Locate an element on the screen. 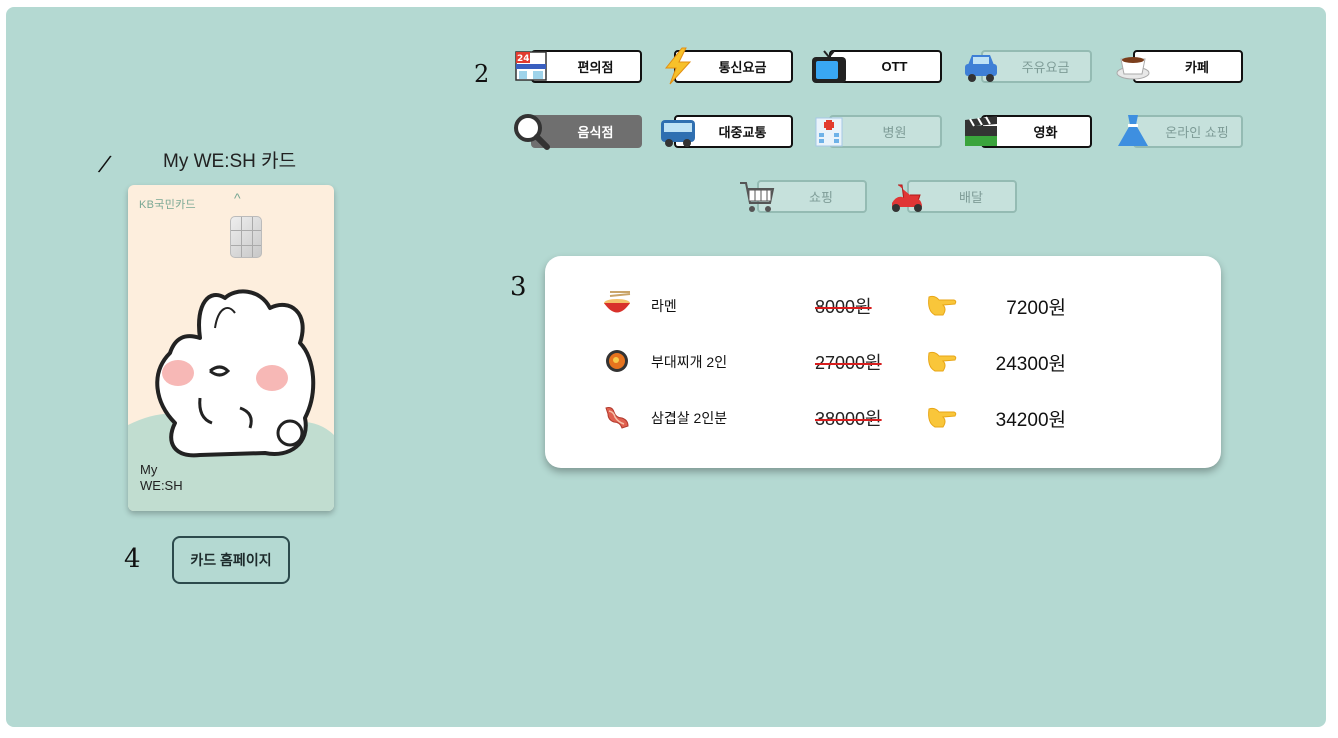  card-chip-icon is located at coordinates (246, 237).